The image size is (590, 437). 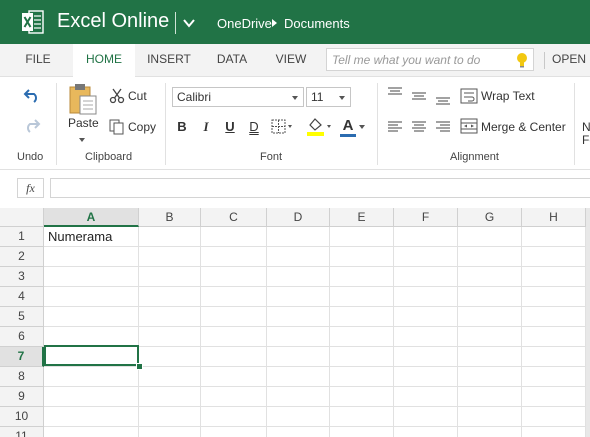 I want to click on active-cell-a7, so click(x=91, y=355).